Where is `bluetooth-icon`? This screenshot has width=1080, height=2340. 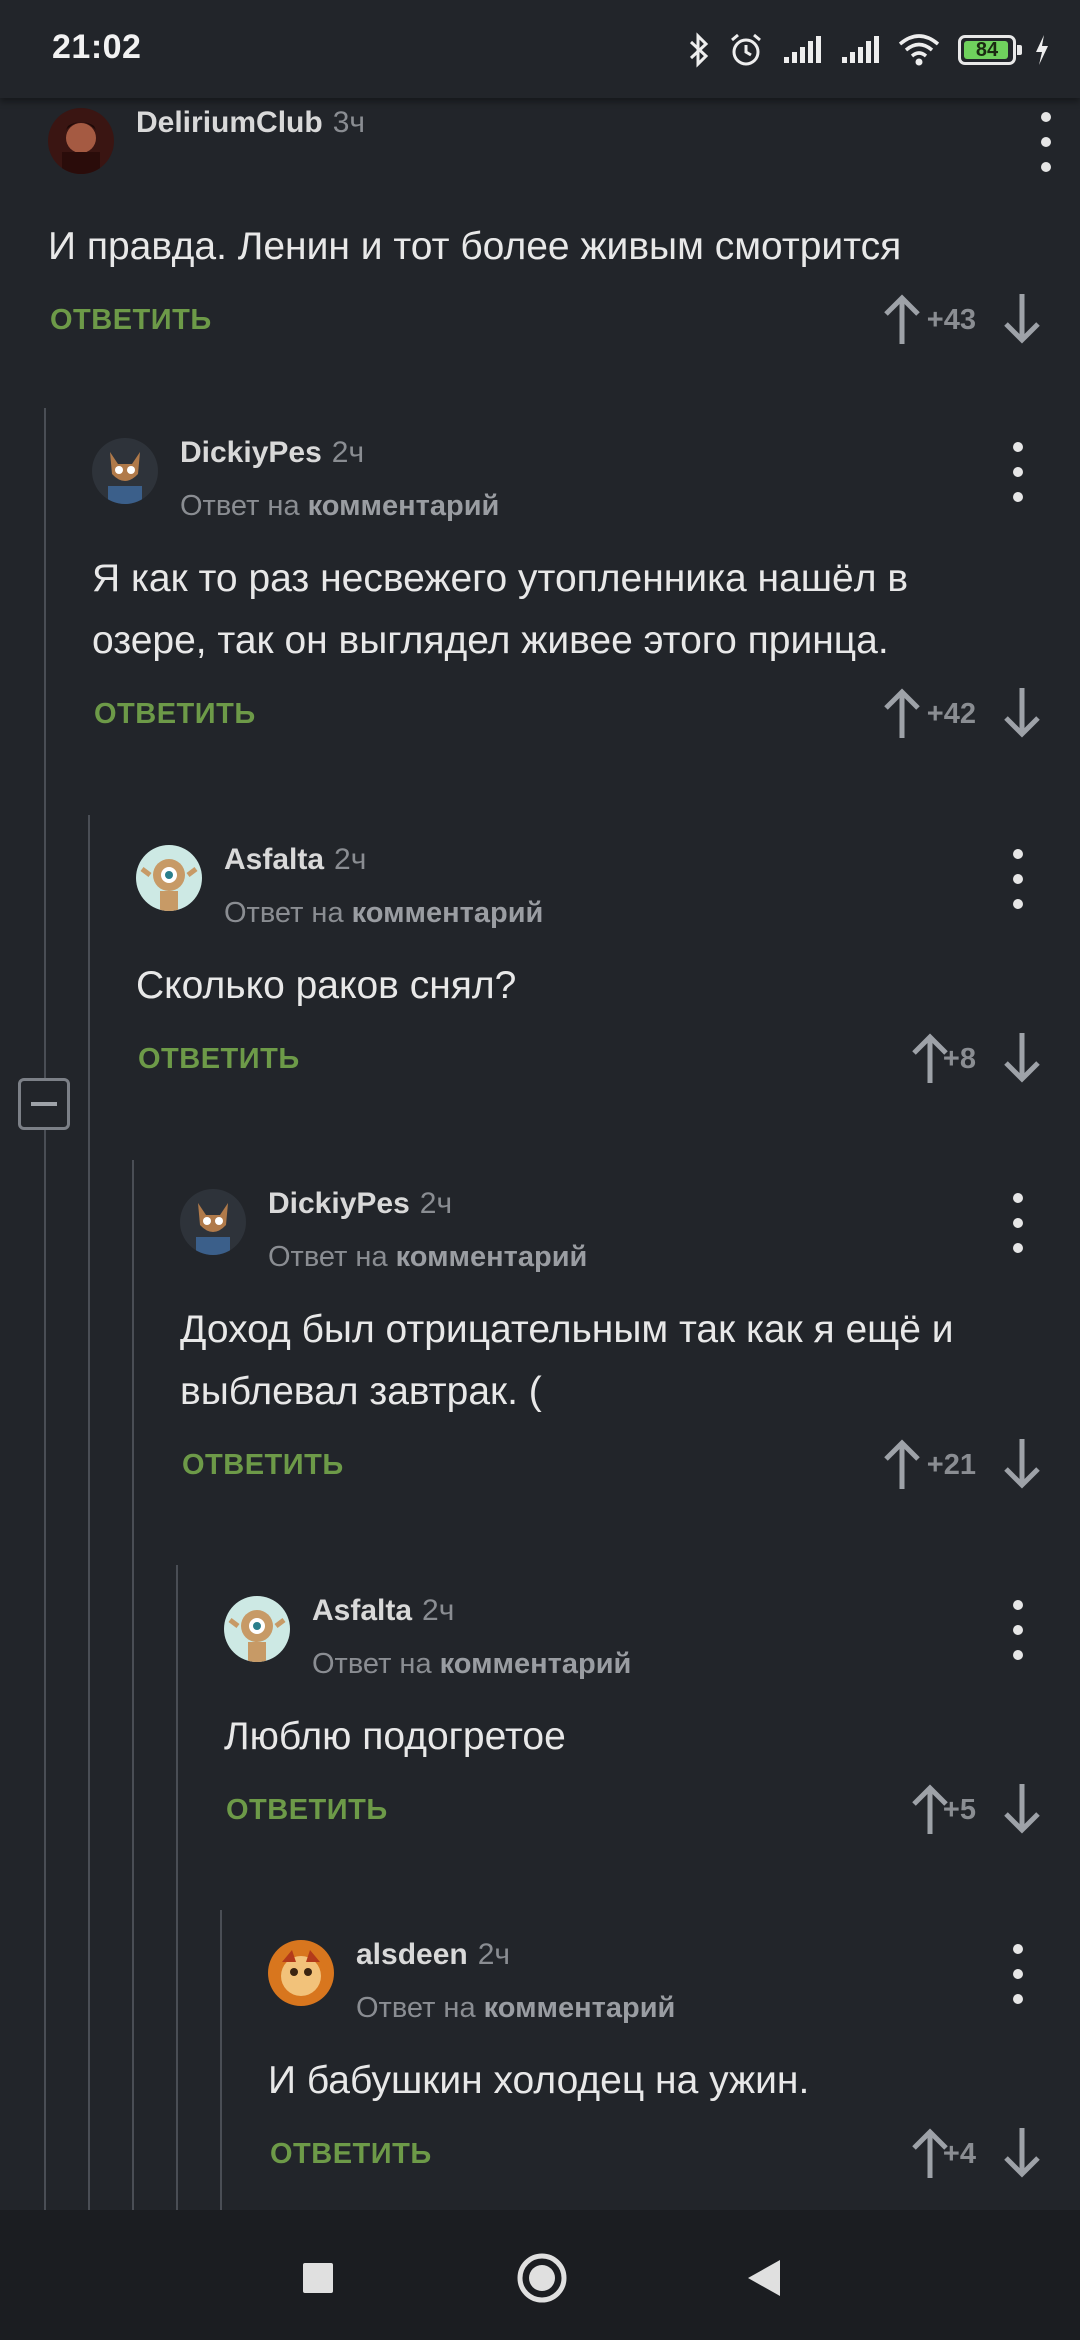
bluetooth-icon is located at coordinates (699, 50).